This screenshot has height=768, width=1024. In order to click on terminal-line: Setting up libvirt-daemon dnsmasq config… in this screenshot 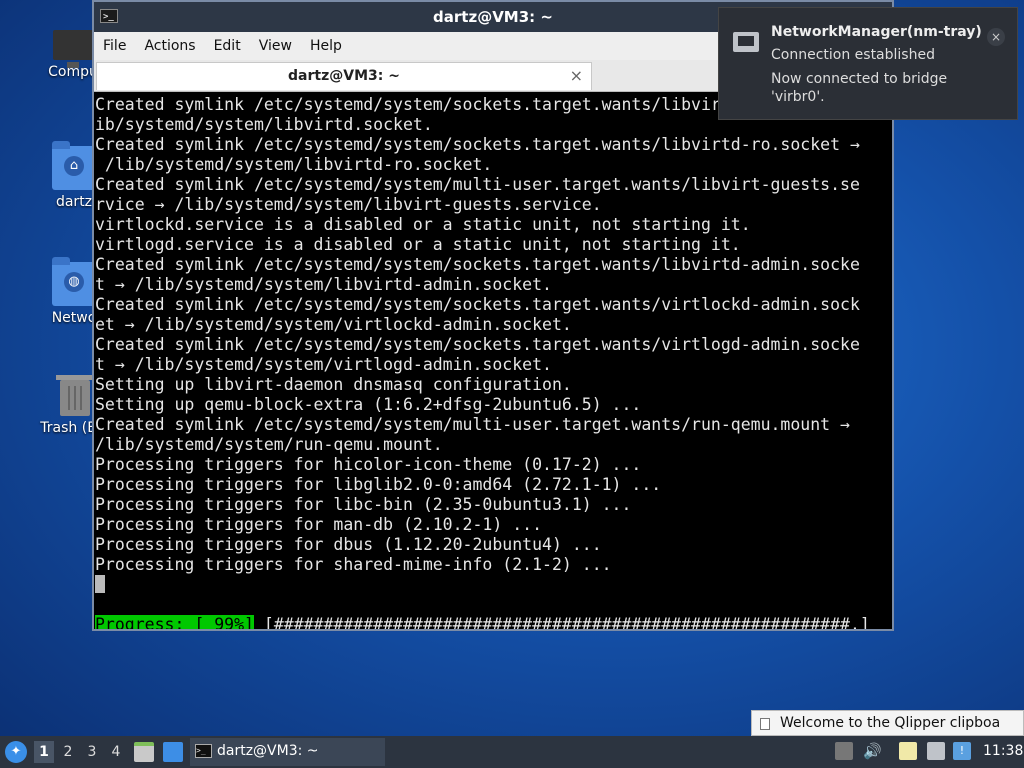, I will do `click(333, 384)`.